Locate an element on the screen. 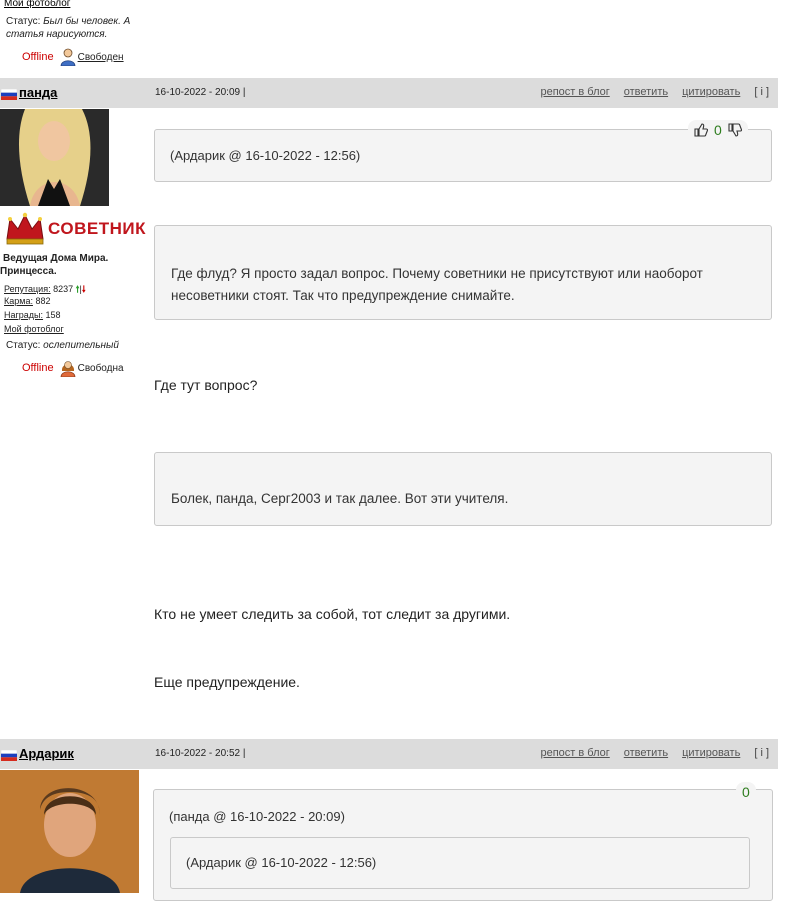 The height and width of the screenshot is (901, 798). user-status: Статус: ослепительный is located at coordinates (62, 345).